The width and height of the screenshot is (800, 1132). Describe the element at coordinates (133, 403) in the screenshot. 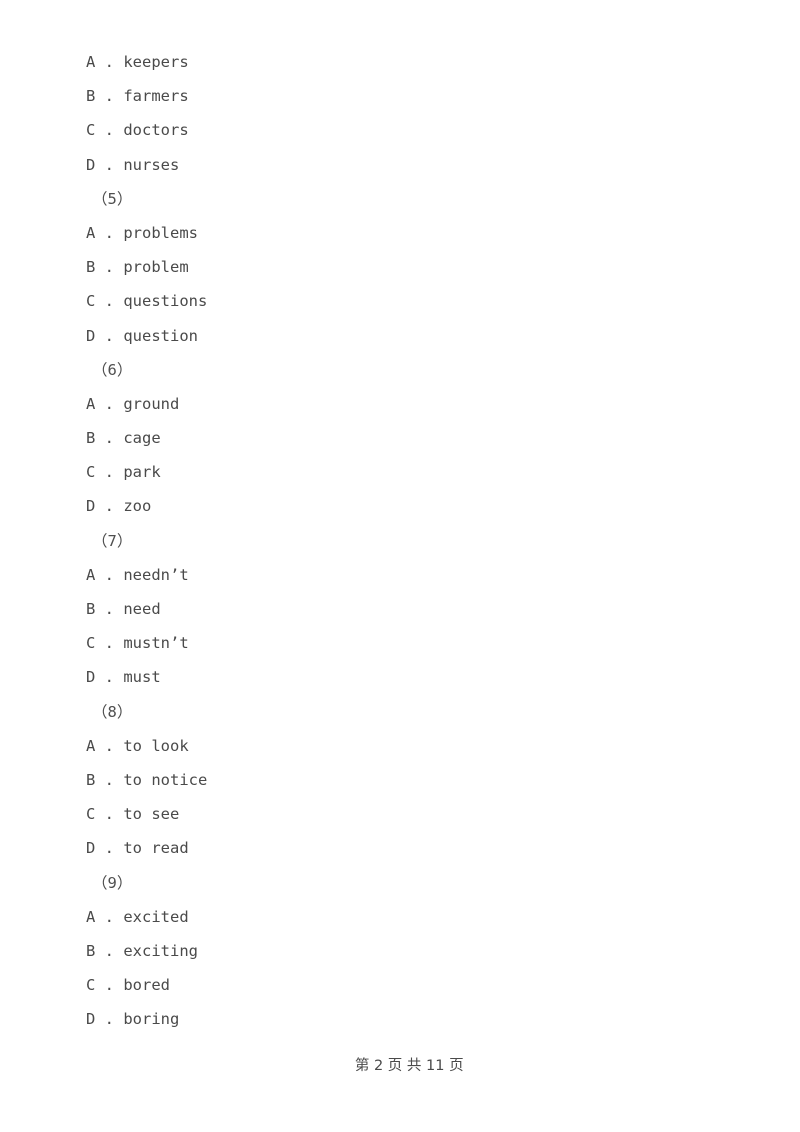

I see `answer-option: A . ground` at that location.